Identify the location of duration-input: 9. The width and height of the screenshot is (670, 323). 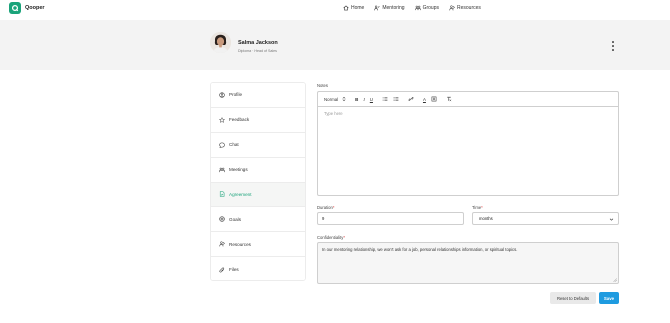
(390, 218).